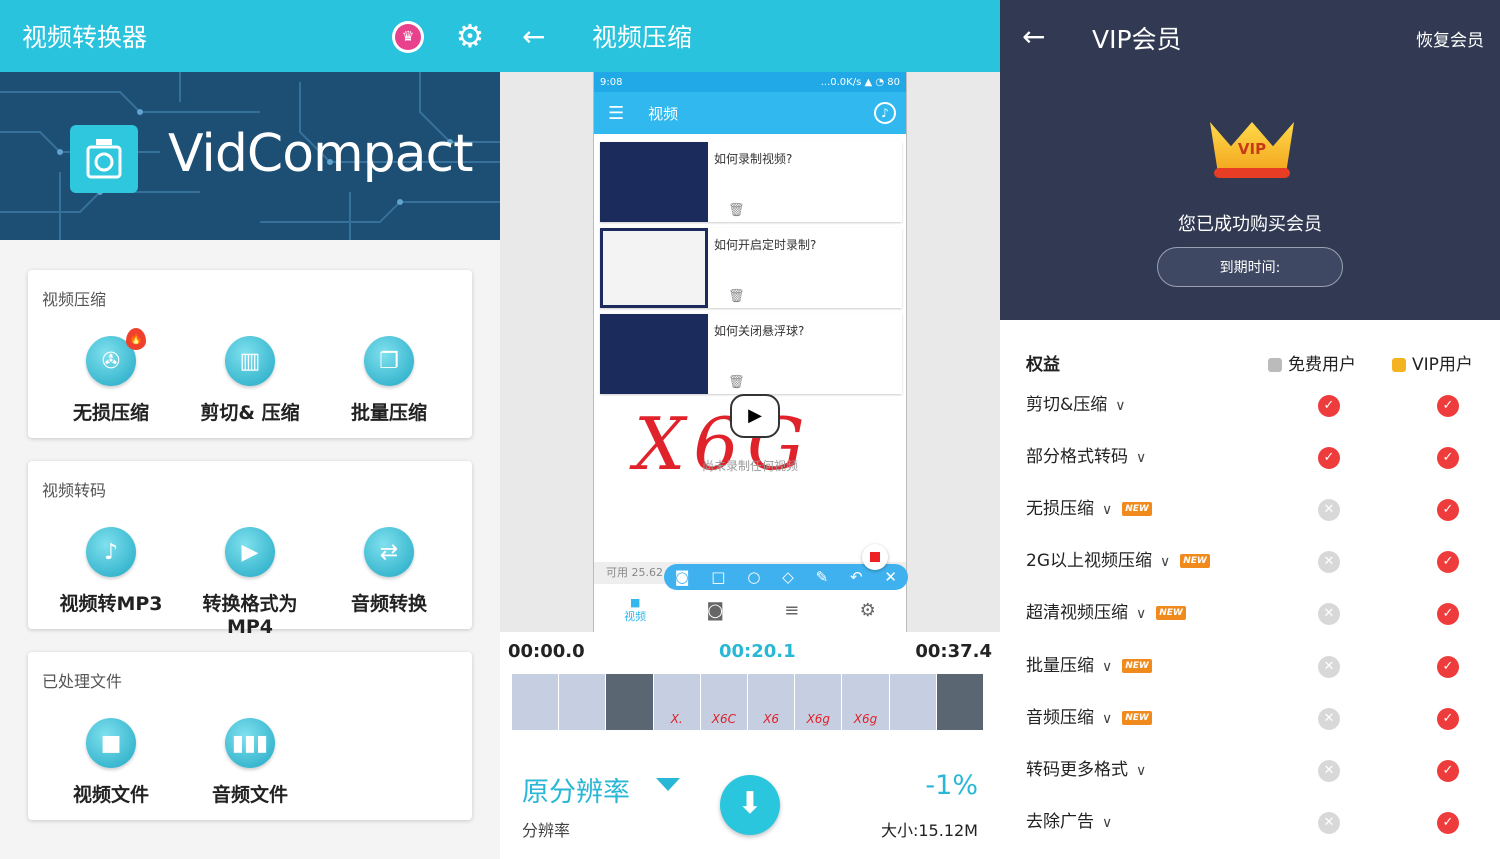 This screenshot has height=859, width=1500. What do you see at coordinates (1450, 38) in the screenshot?
I see `restore-membership-link: 恢复会员` at bounding box center [1450, 38].